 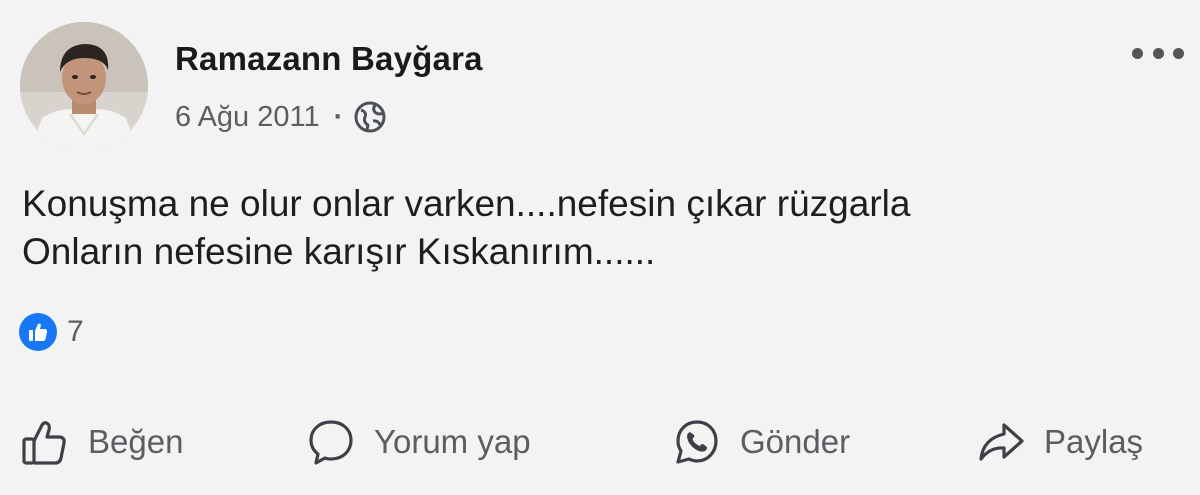 I want to click on send-button: Gönder, so click(x=761, y=442).